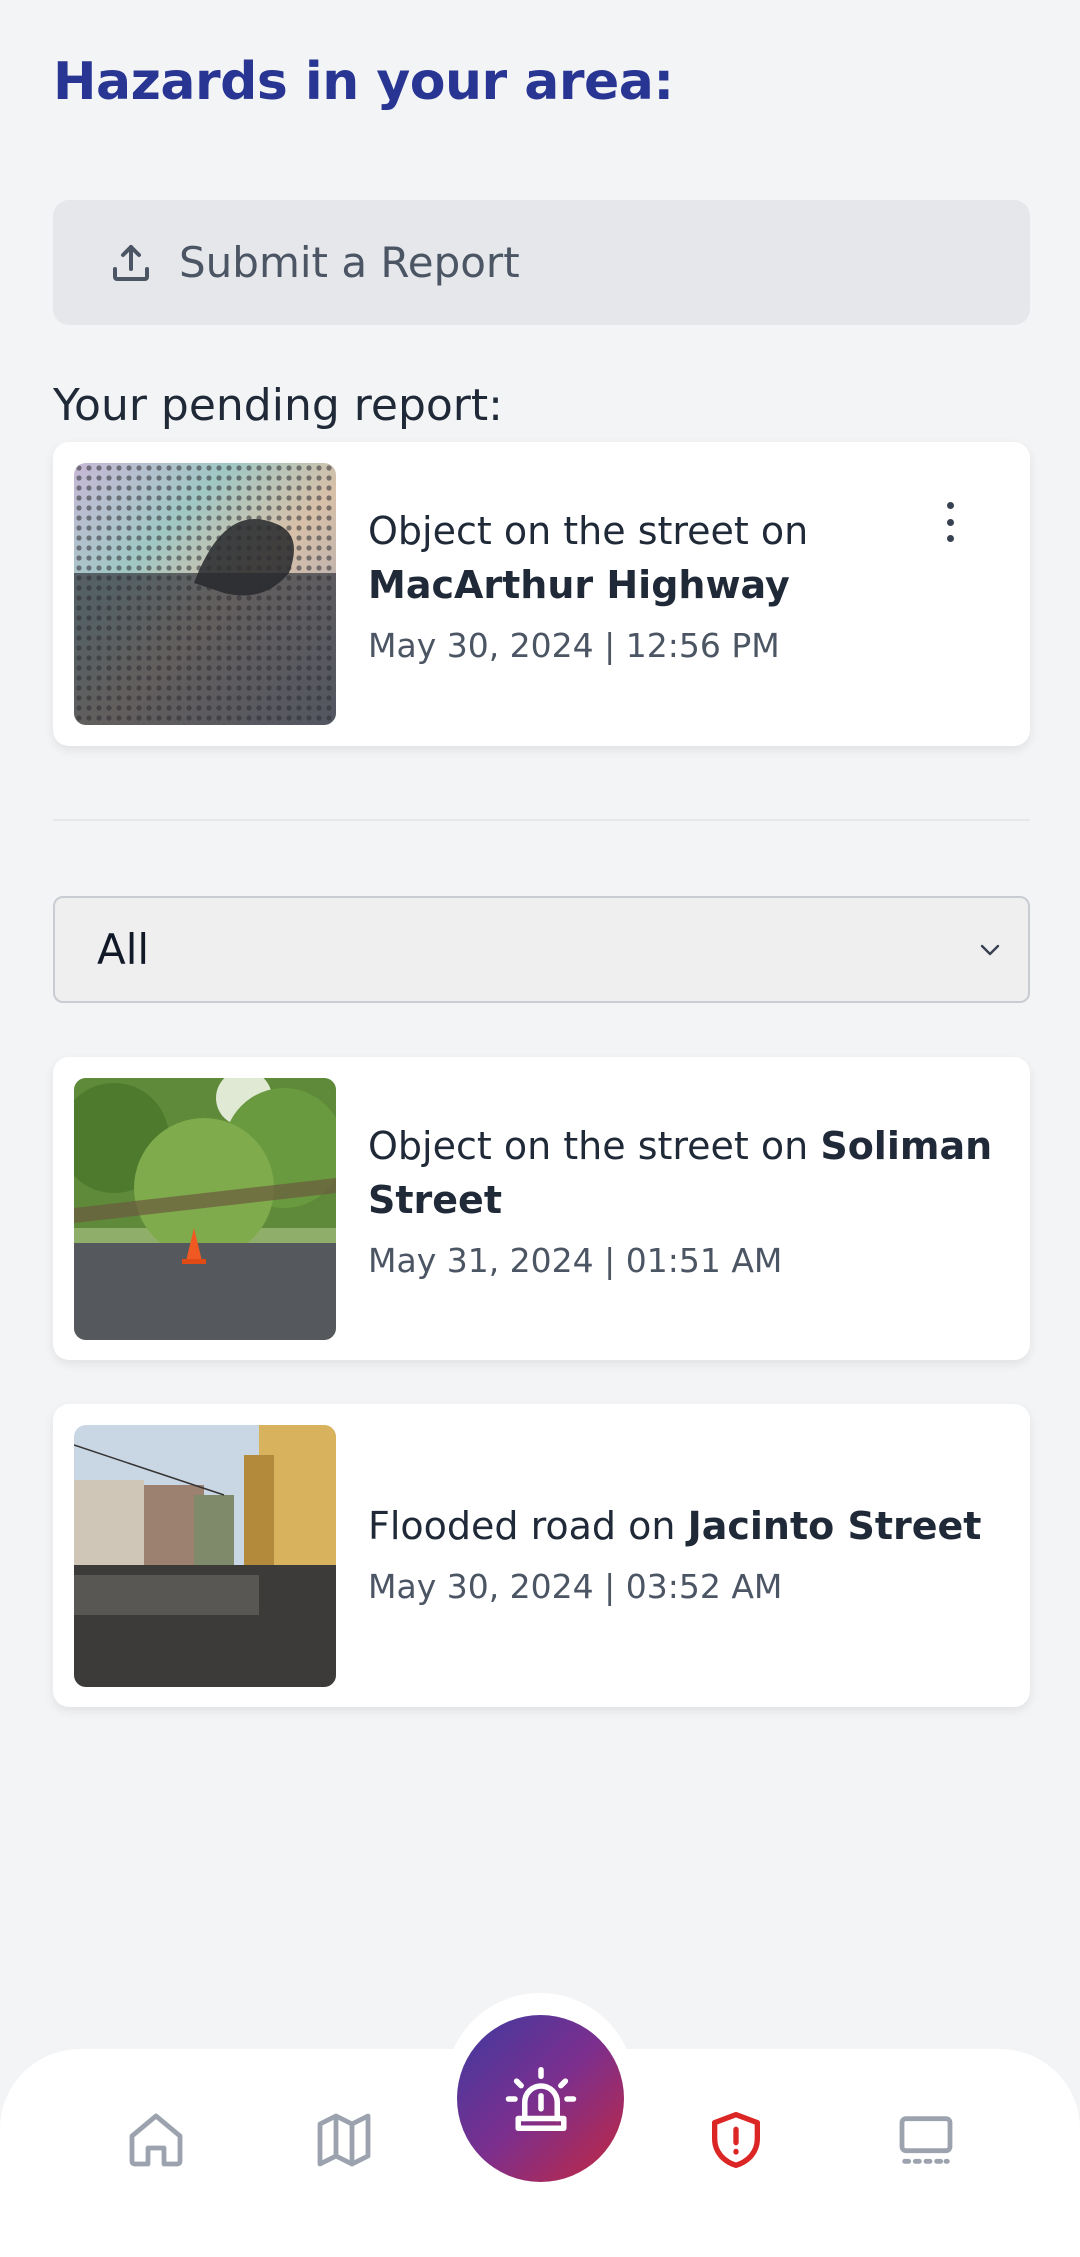 The image size is (1080, 2257). What do you see at coordinates (541, 949) in the screenshot?
I see `hazard-filter-select: All` at bounding box center [541, 949].